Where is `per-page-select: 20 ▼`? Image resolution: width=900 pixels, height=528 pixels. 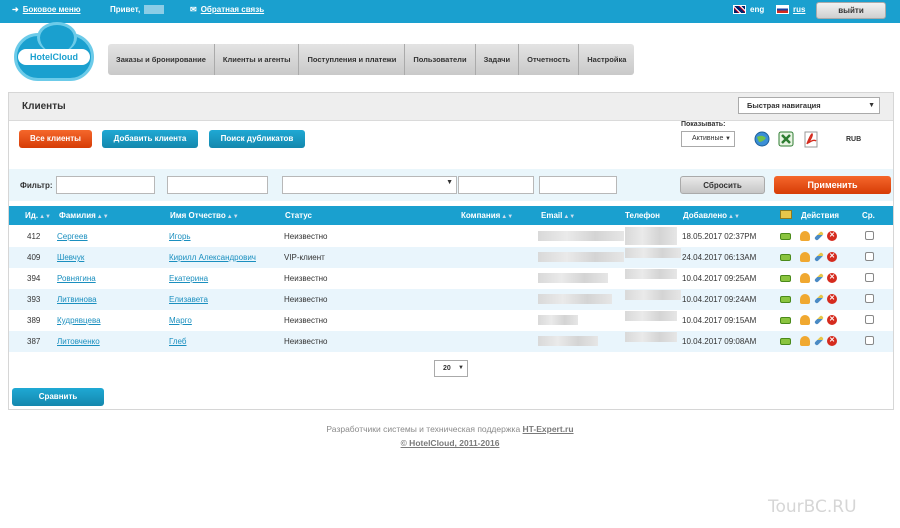
per-page-select: 20 ▼ is located at coordinates (451, 368).